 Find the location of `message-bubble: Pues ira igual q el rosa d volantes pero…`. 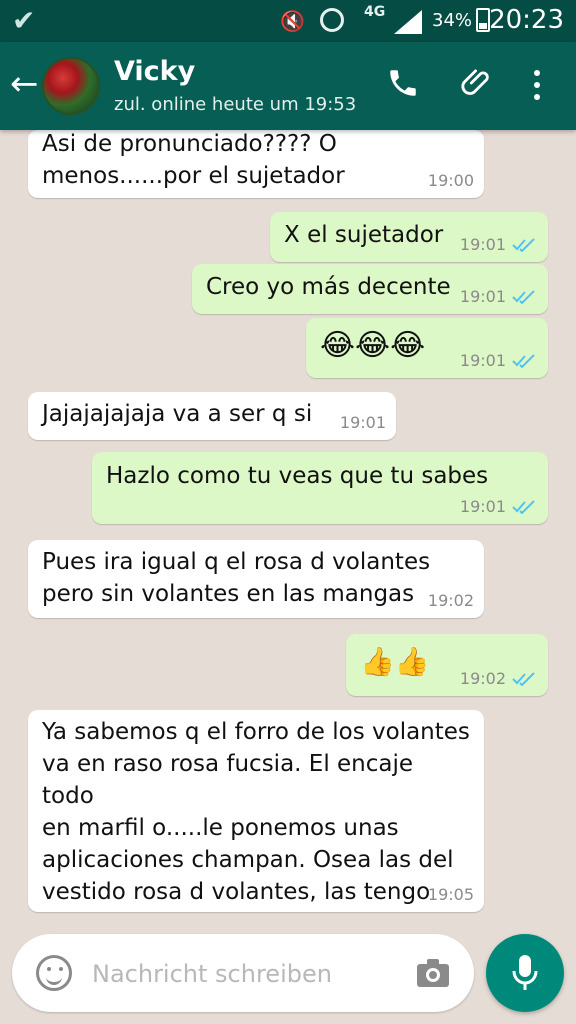

message-bubble: Pues ira igual q el rosa d volantes pero… is located at coordinates (256, 579).